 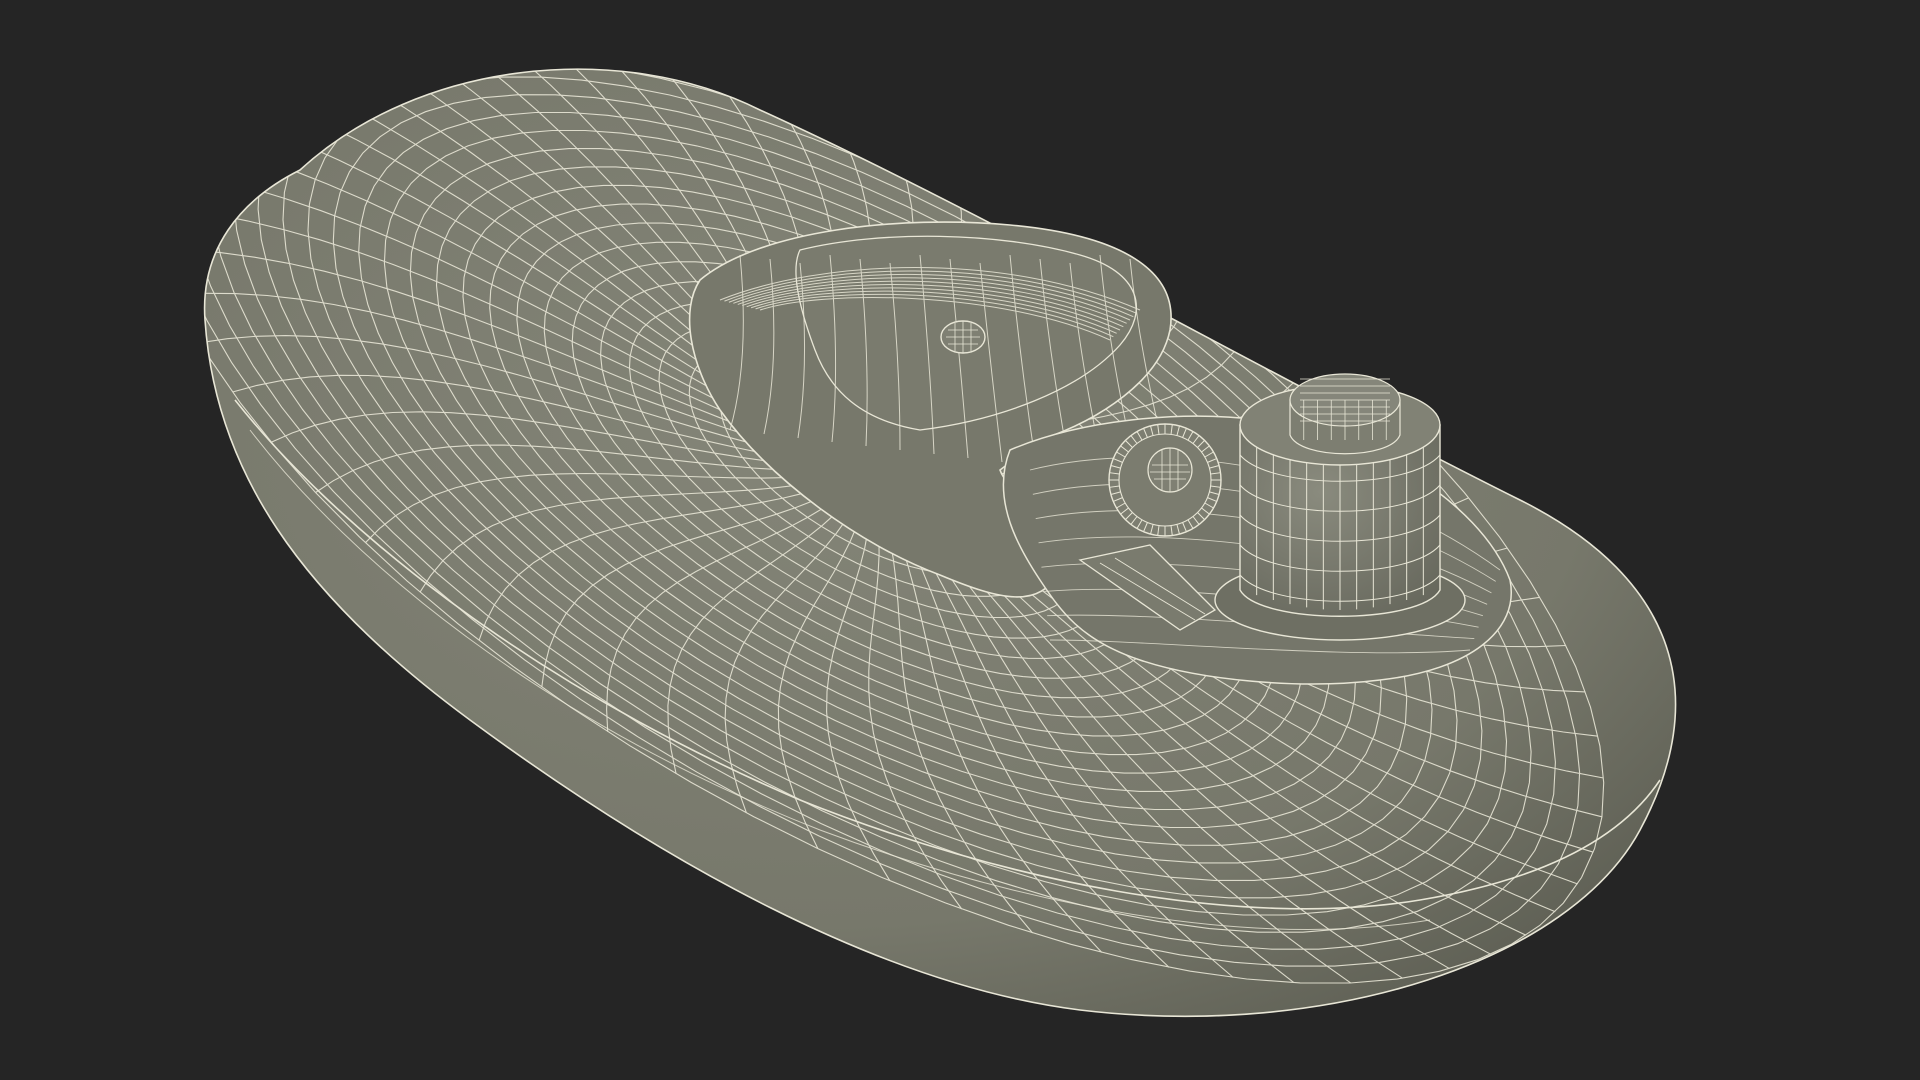 I want to click on gear-icon, so click(x=1165, y=480).